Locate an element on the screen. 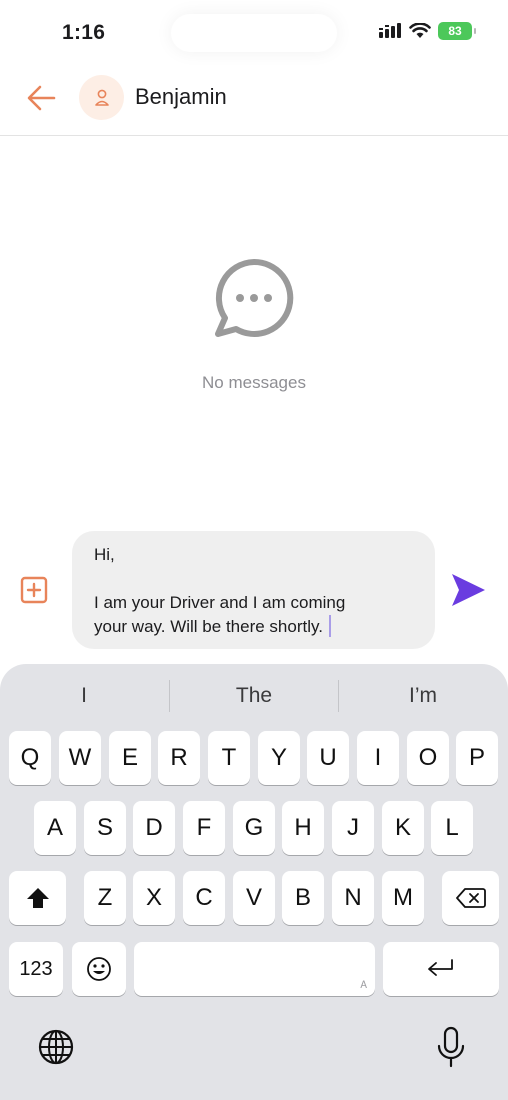  key: N is located at coordinates (353, 898).